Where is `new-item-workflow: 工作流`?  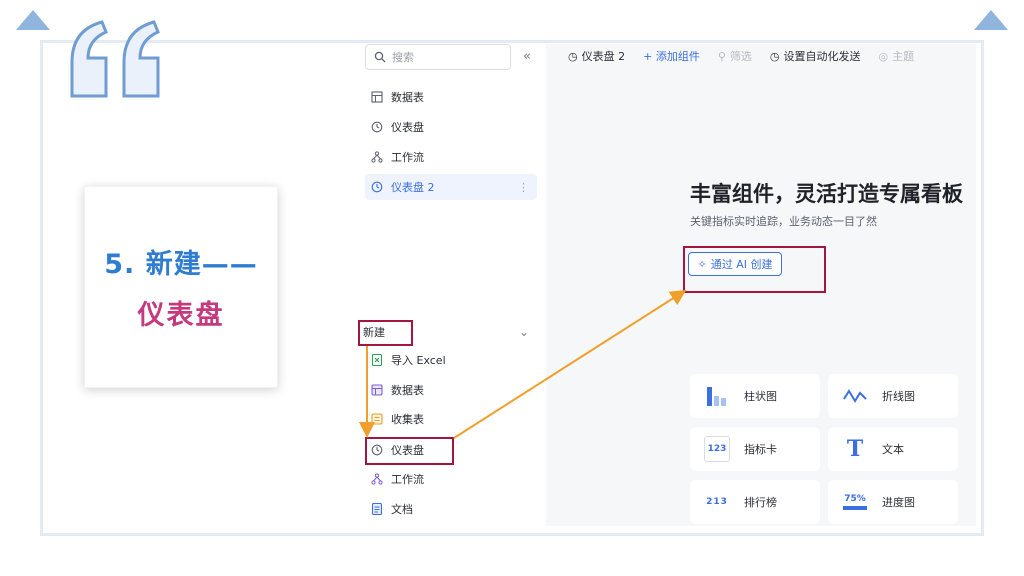 new-item-workflow: 工作流 is located at coordinates (397, 479).